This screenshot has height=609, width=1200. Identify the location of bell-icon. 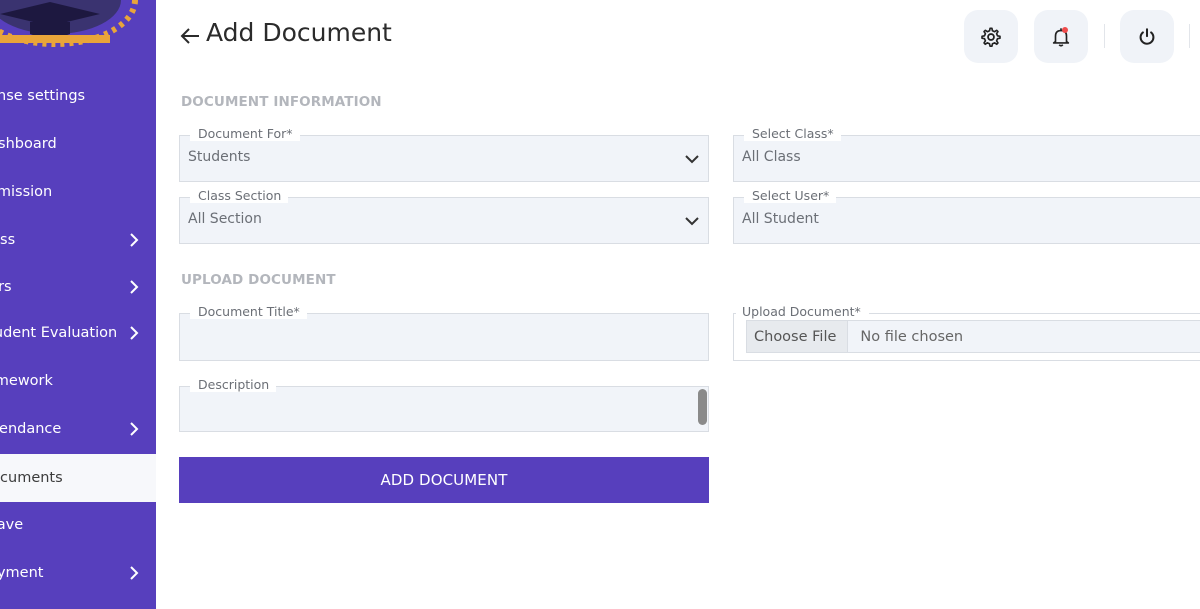
(1061, 37).